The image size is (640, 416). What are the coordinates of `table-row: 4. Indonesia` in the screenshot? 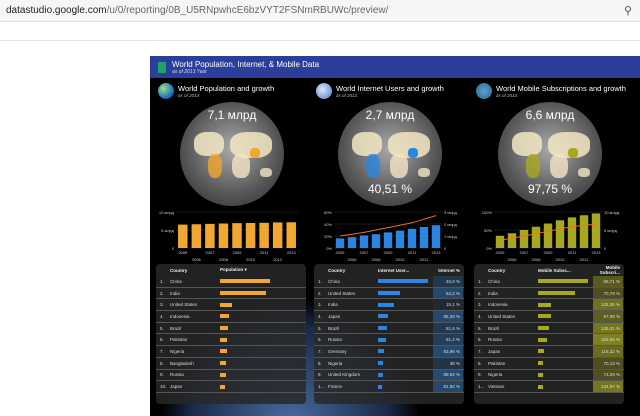 It's located at (231, 317).